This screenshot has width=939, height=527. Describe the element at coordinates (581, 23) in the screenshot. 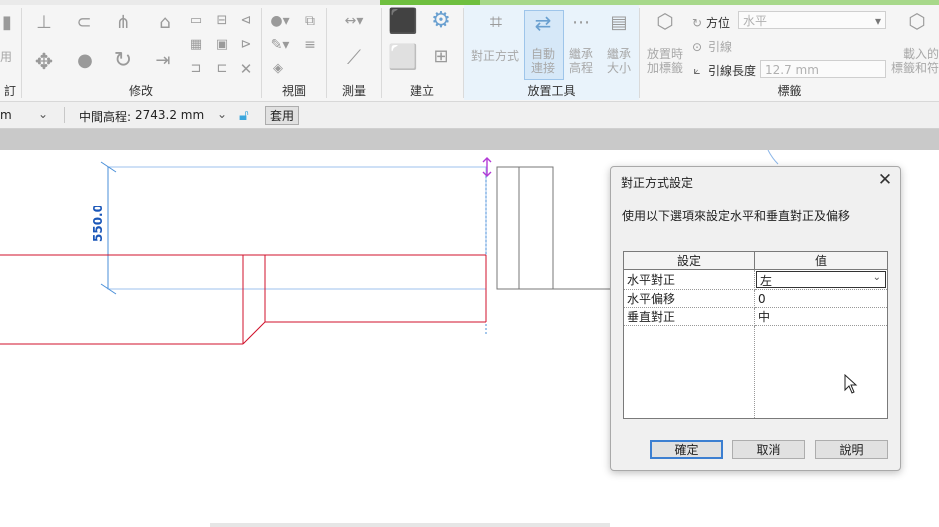

I see `inherit-elevation-icon: ⋯` at that location.